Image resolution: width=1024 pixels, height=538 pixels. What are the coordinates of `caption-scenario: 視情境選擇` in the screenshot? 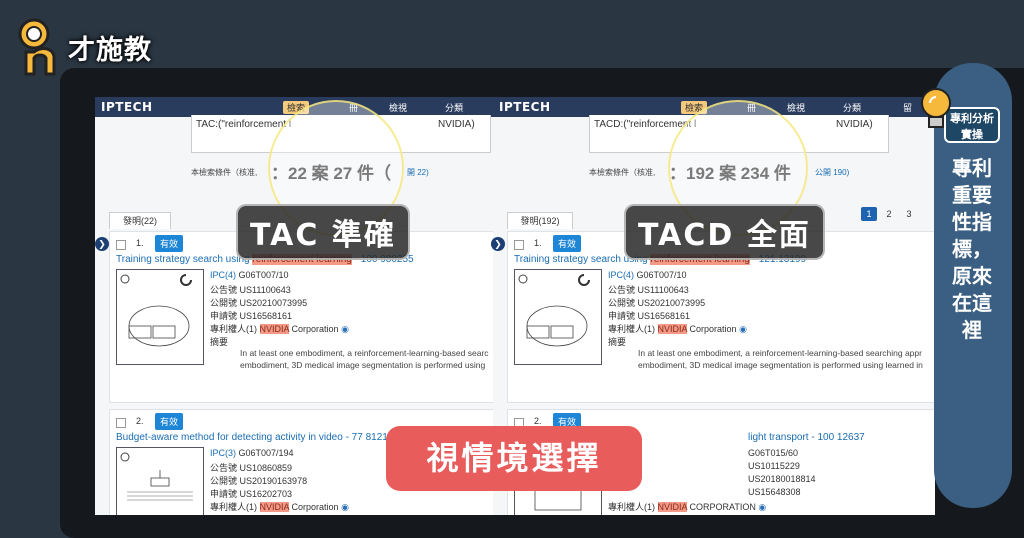 It's located at (514, 458).